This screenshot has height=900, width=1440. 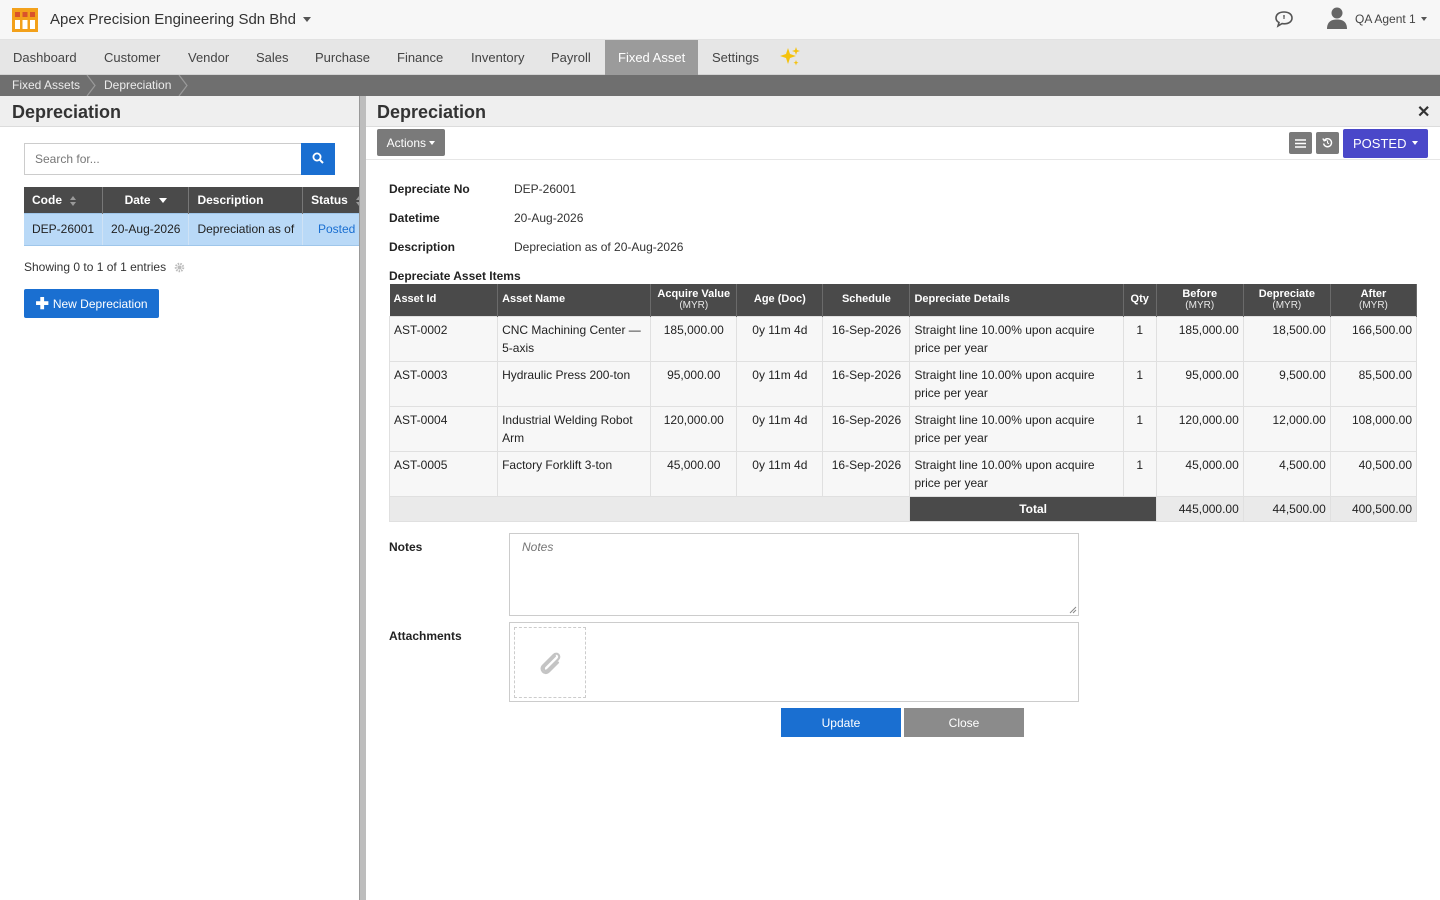 What do you see at coordinates (64, 200) in the screenshot?
I see `col-code: Code` at bounding box center [64, 200].